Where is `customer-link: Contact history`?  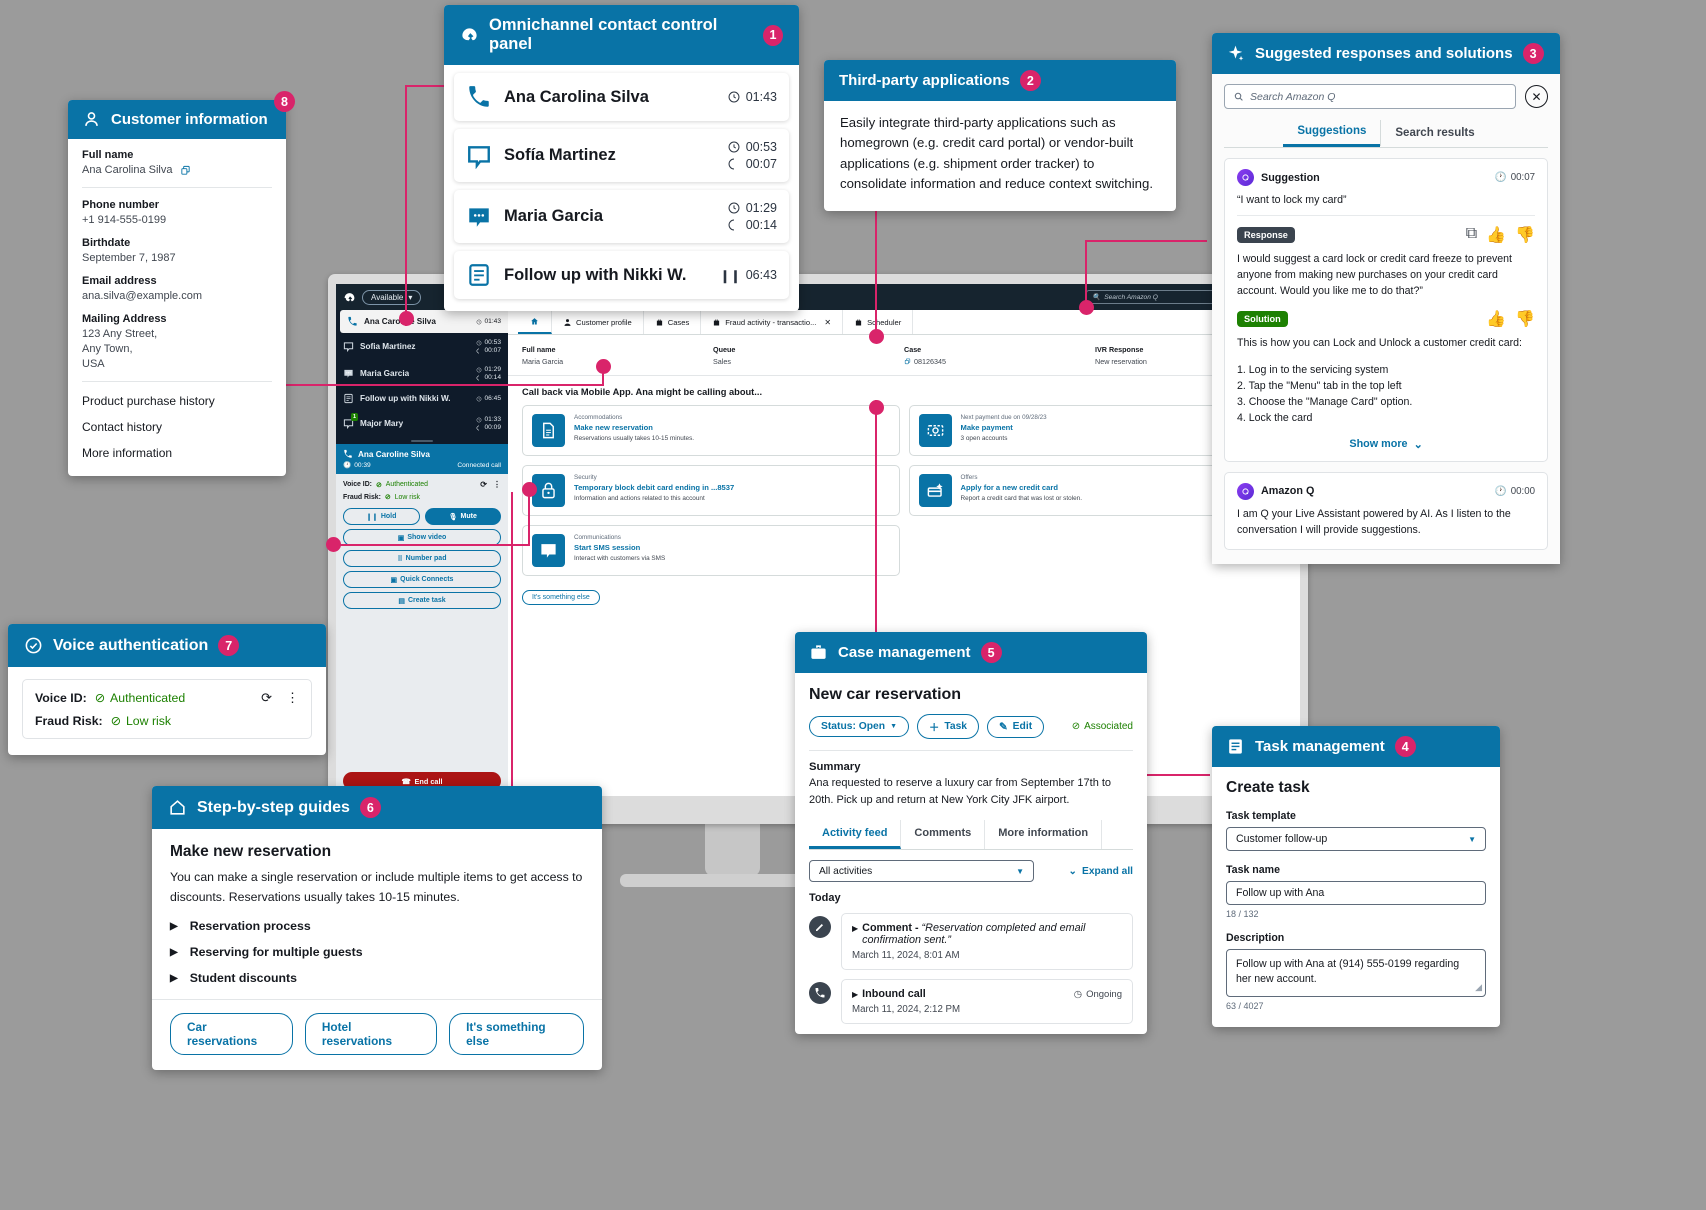 customer-link: Contact history is located at coordinates (177, 427).